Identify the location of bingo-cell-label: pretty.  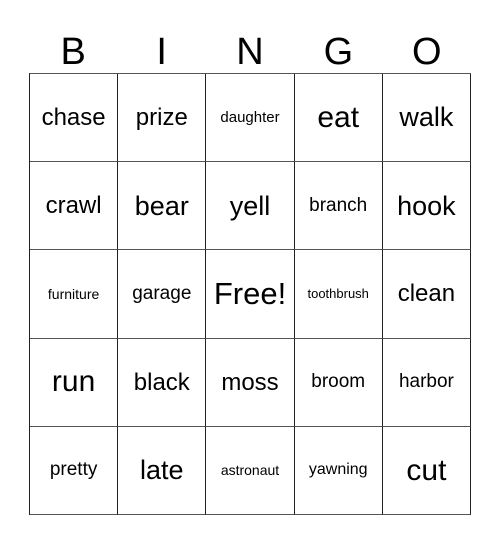
(73, 470).